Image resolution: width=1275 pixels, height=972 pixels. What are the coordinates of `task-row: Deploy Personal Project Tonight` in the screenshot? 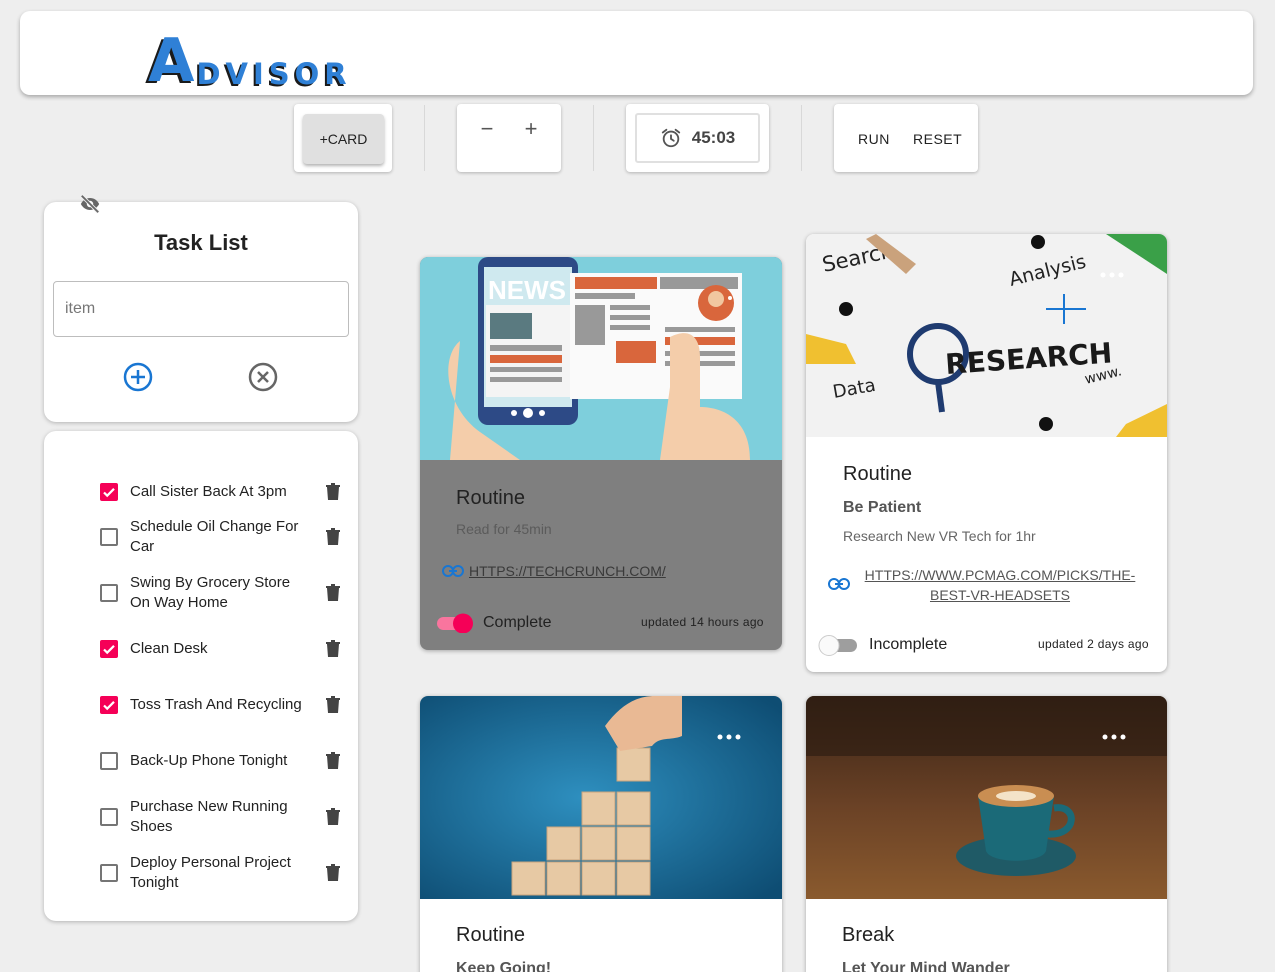 It's located at (225, 873).